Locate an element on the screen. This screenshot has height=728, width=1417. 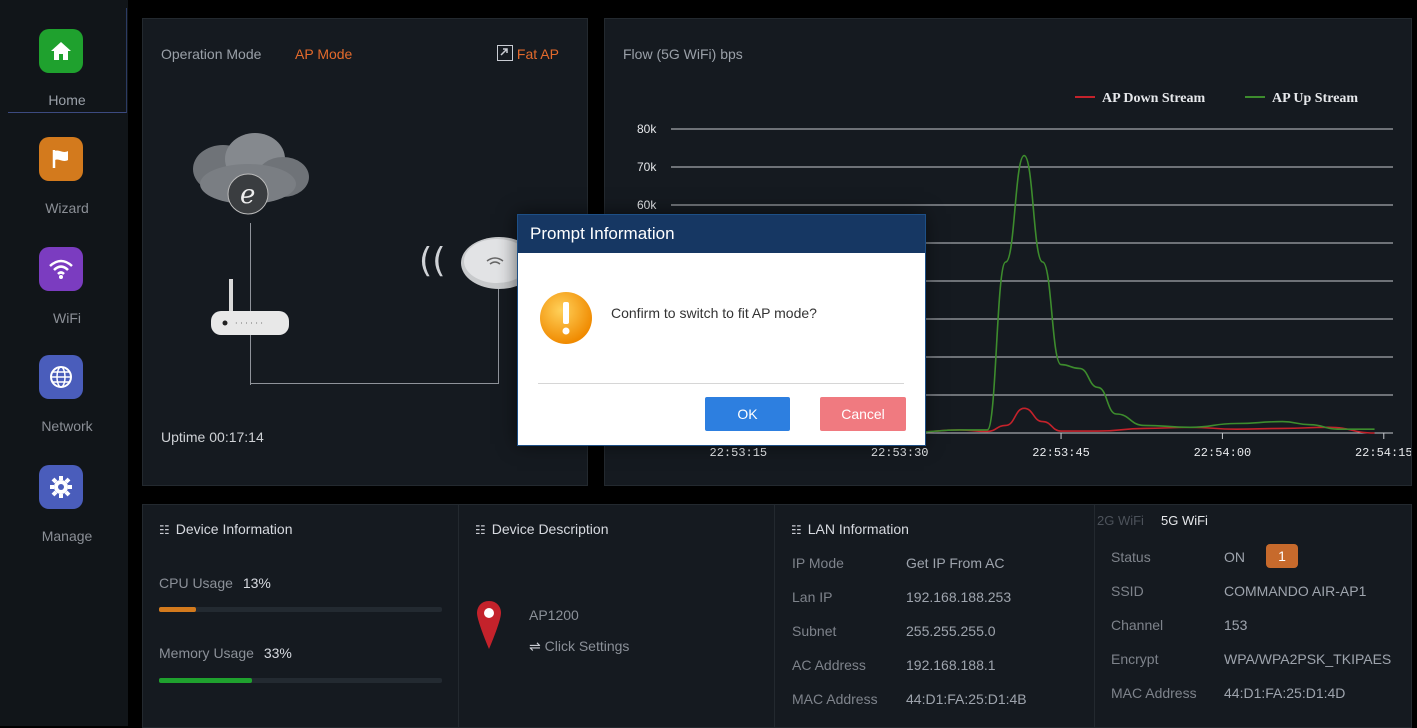
svg-text: e is located at coordinates (247, 195).